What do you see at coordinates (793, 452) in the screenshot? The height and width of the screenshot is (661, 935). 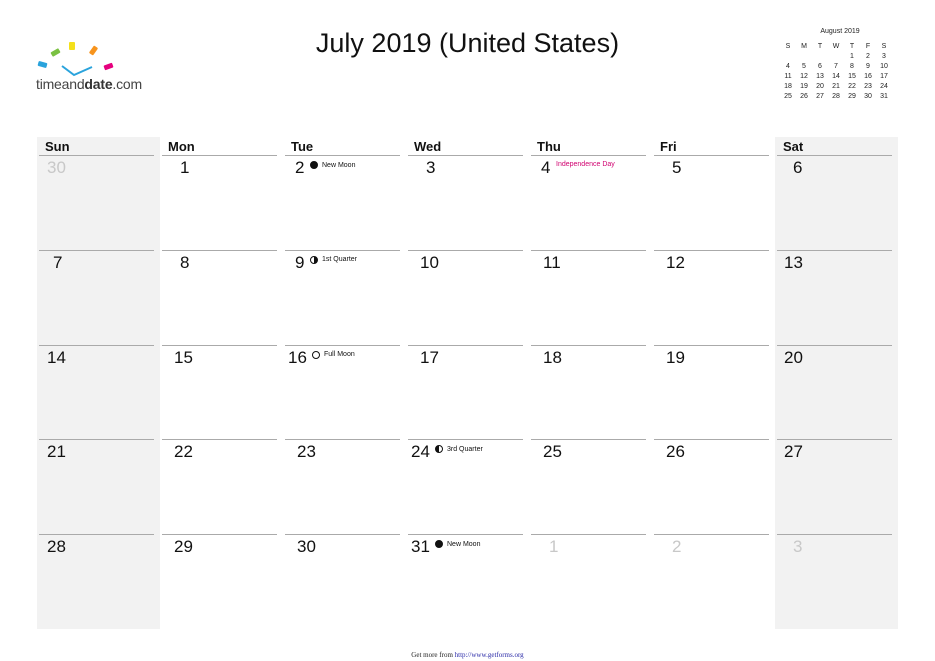 I see `day-number: 27` at bounding box center [793, 452].